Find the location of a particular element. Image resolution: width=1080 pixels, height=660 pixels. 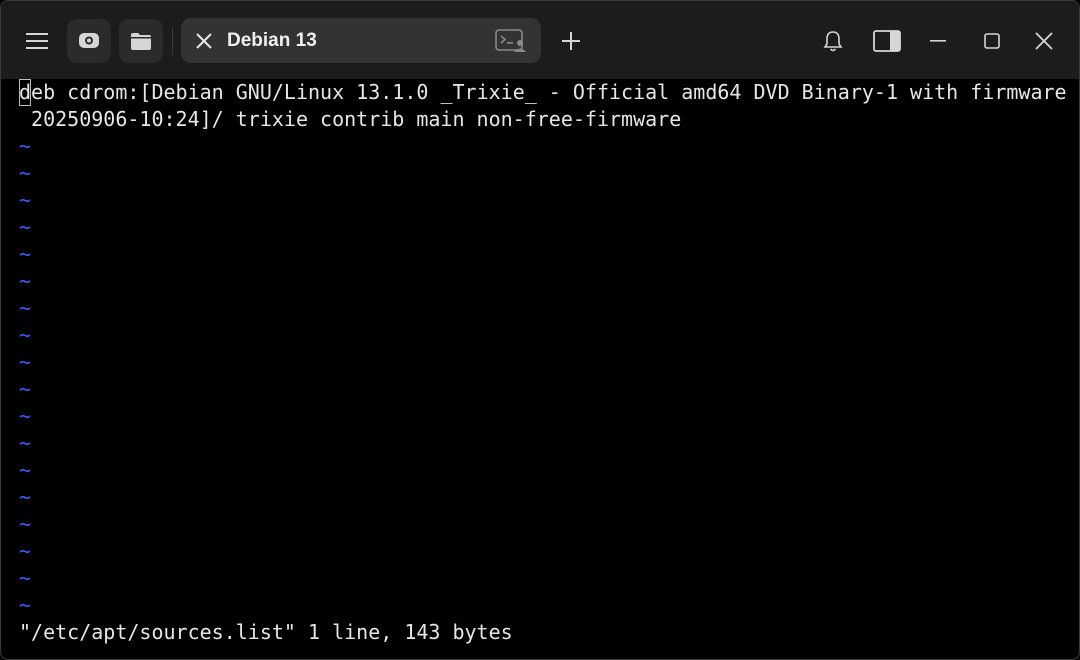

maximize-icon is located at coordinates (992, 41).